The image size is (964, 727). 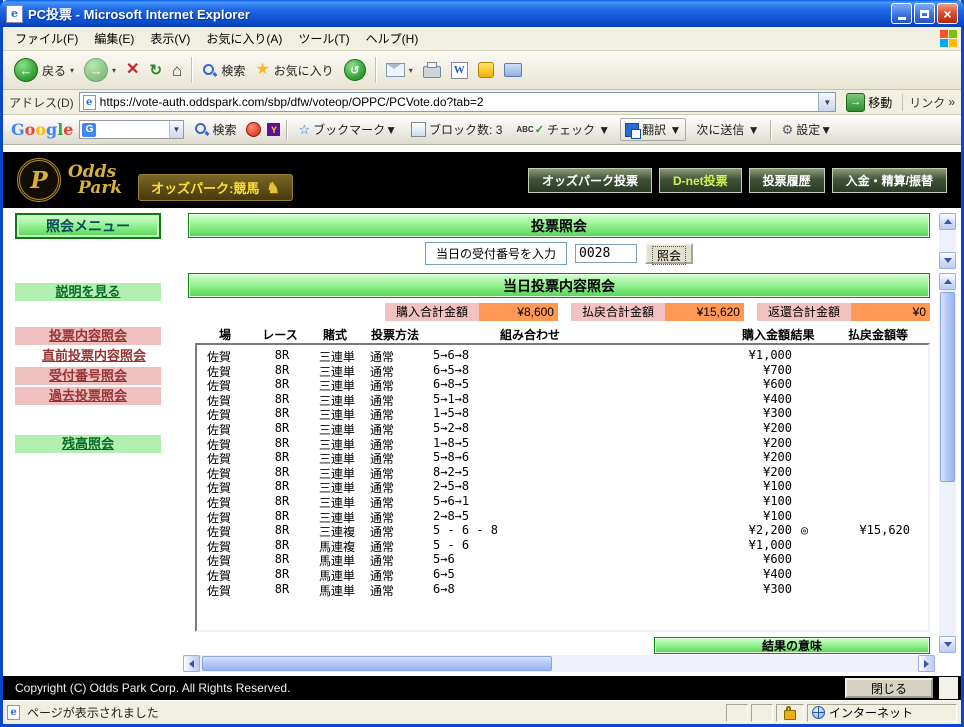 What do you see at coordinates (863, 355) in the screenshot?
I see `cell-payout` at bounding box center [863, 355].